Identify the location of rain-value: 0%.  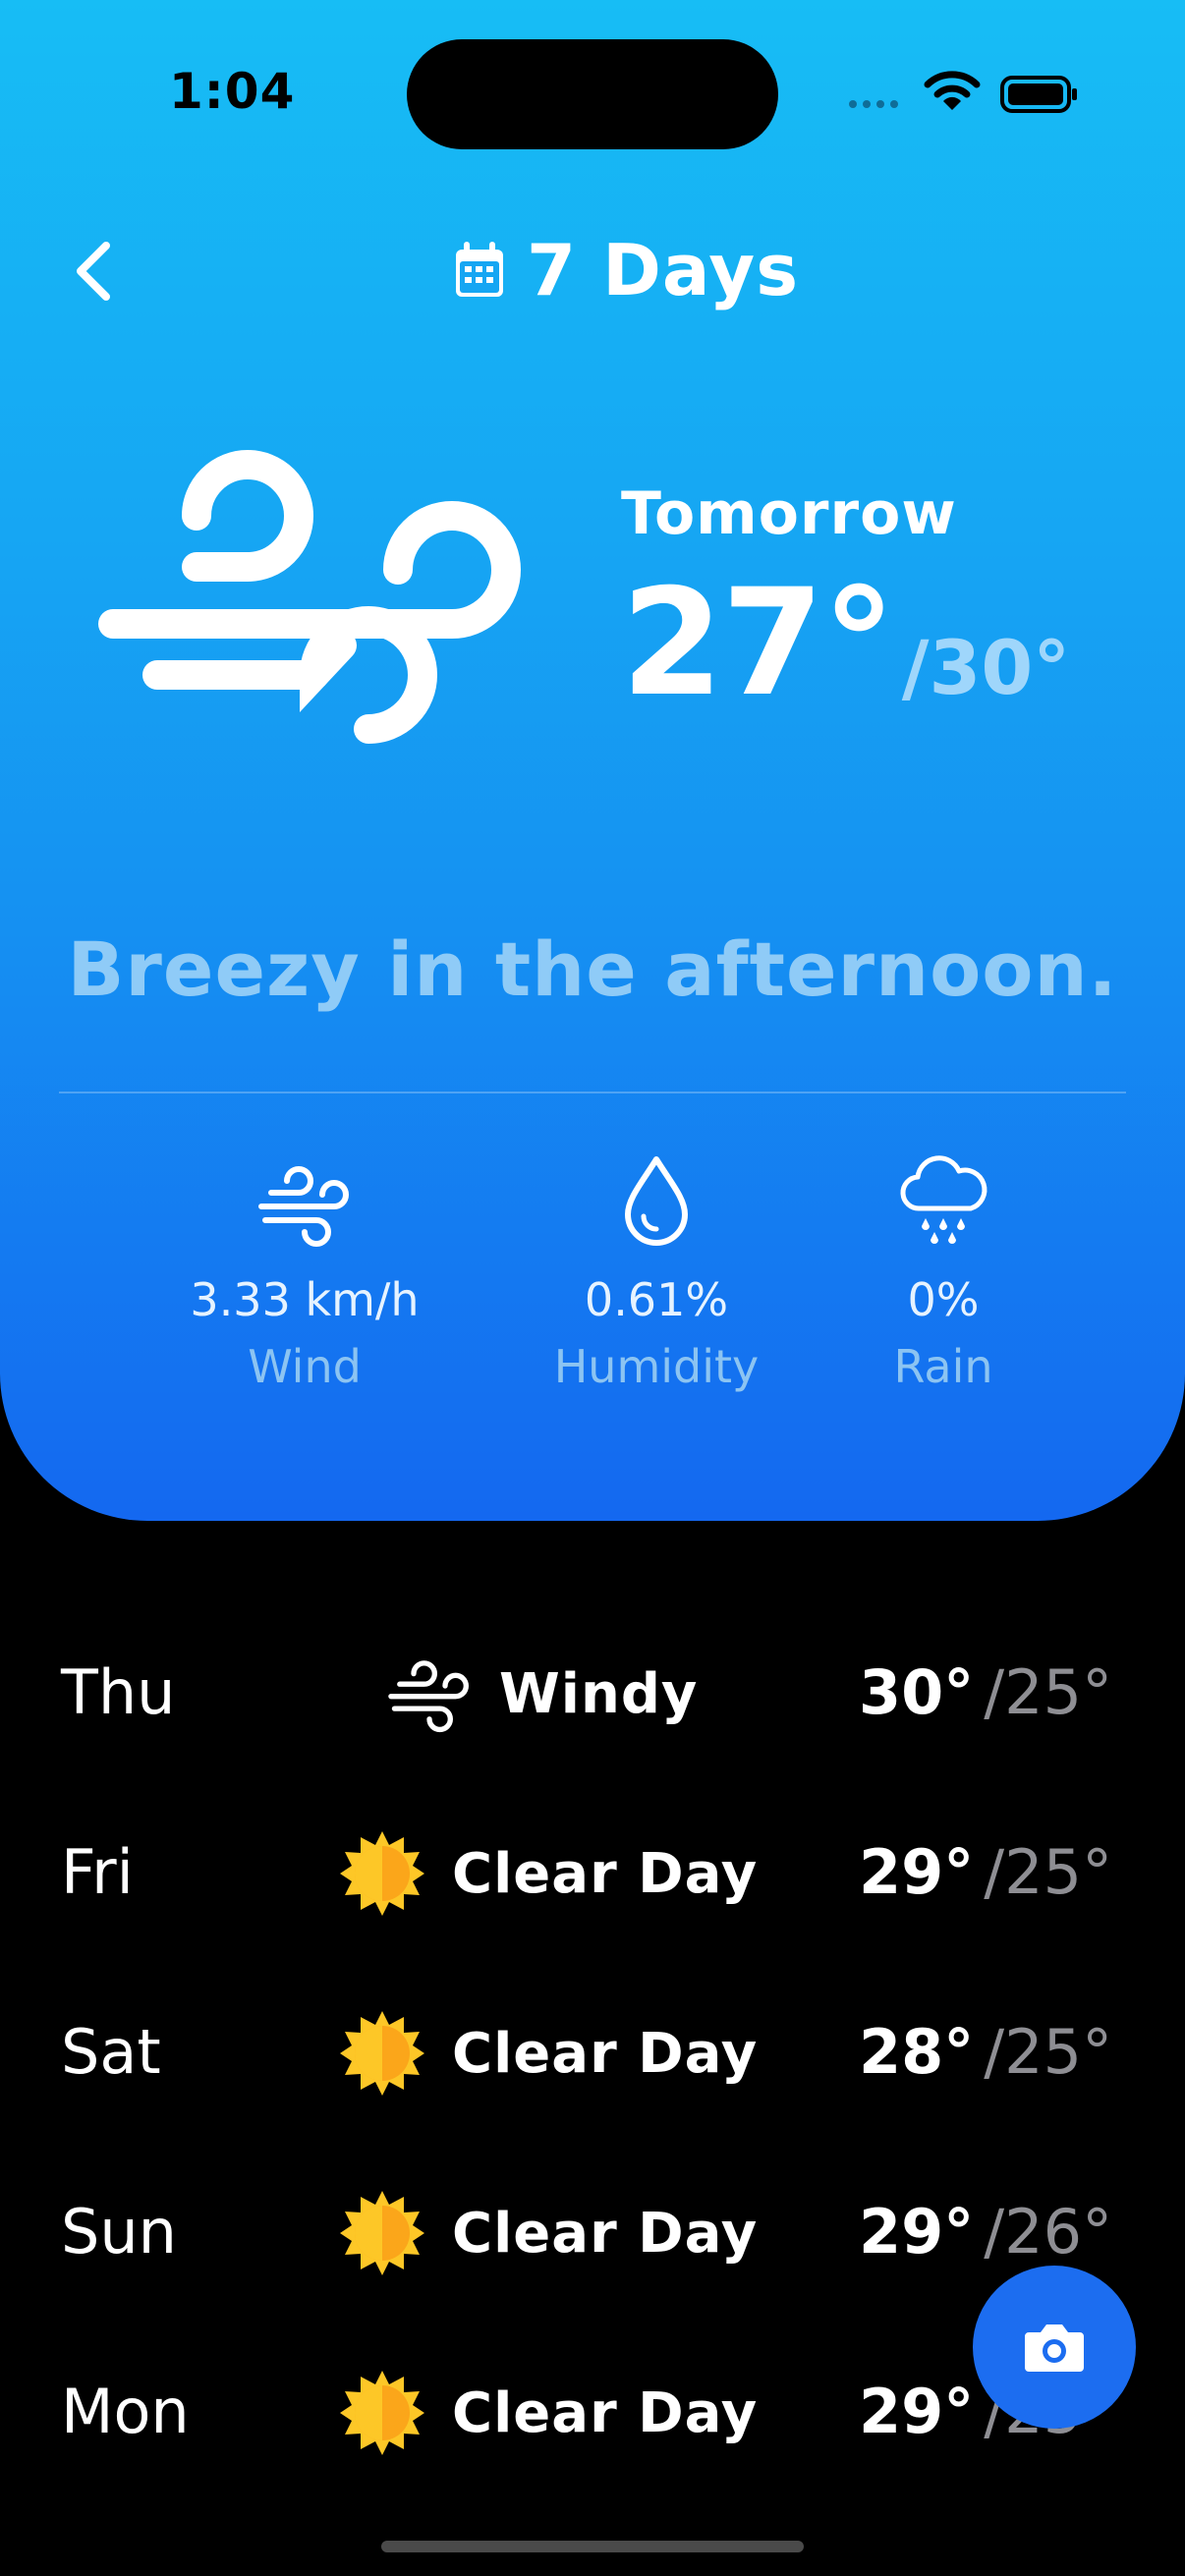
(944, 1299).